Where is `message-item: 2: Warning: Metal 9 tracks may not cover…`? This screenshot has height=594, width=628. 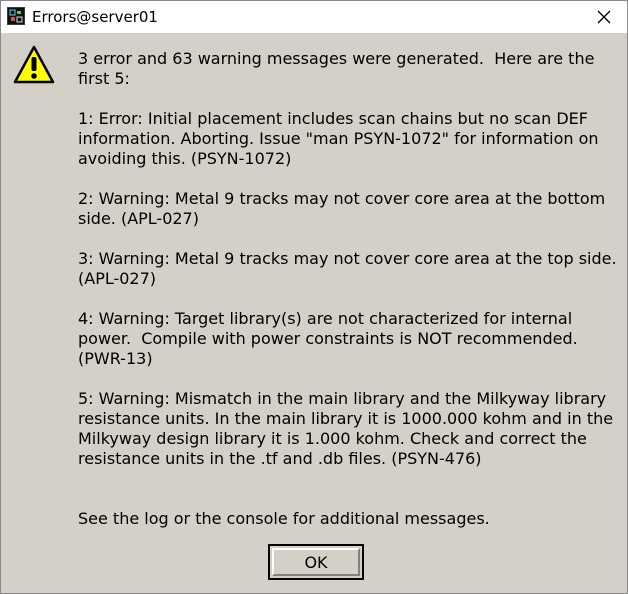 message-item: 2: Warning: Metal 9 tracks may not cover… is located at coordinates (344, 208).